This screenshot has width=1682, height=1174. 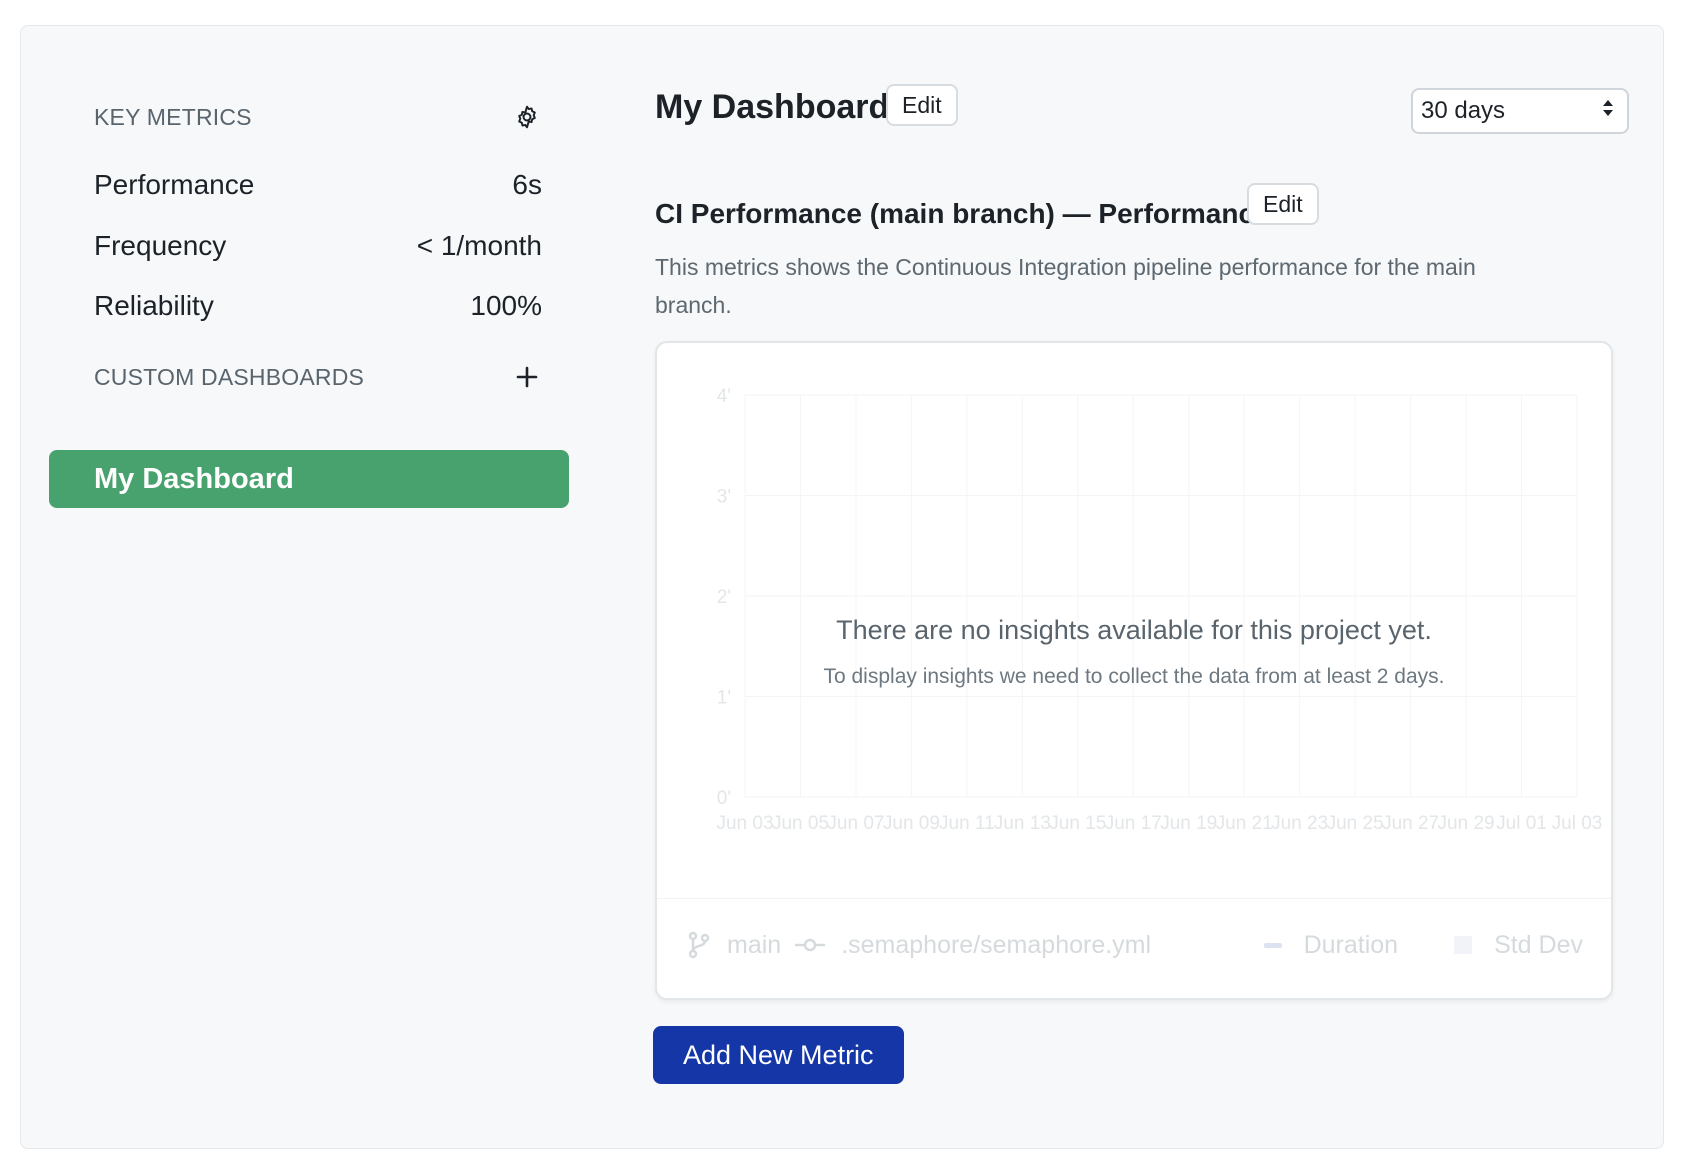 I want to click on branch-filter: main, so click(x=734, y=945).